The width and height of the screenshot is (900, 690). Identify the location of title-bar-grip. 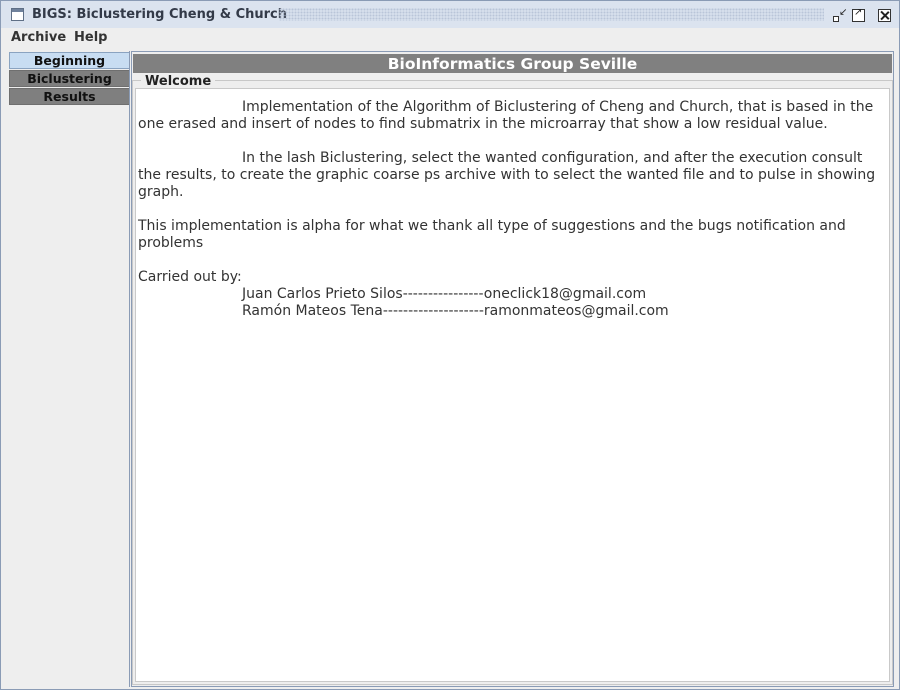
(551, 14).